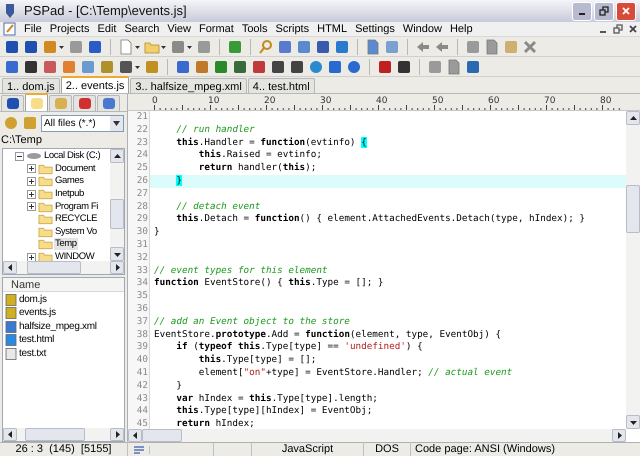 The width and height of the screenshot is (640, 456). I want to click on close-button, so click(626, 11).